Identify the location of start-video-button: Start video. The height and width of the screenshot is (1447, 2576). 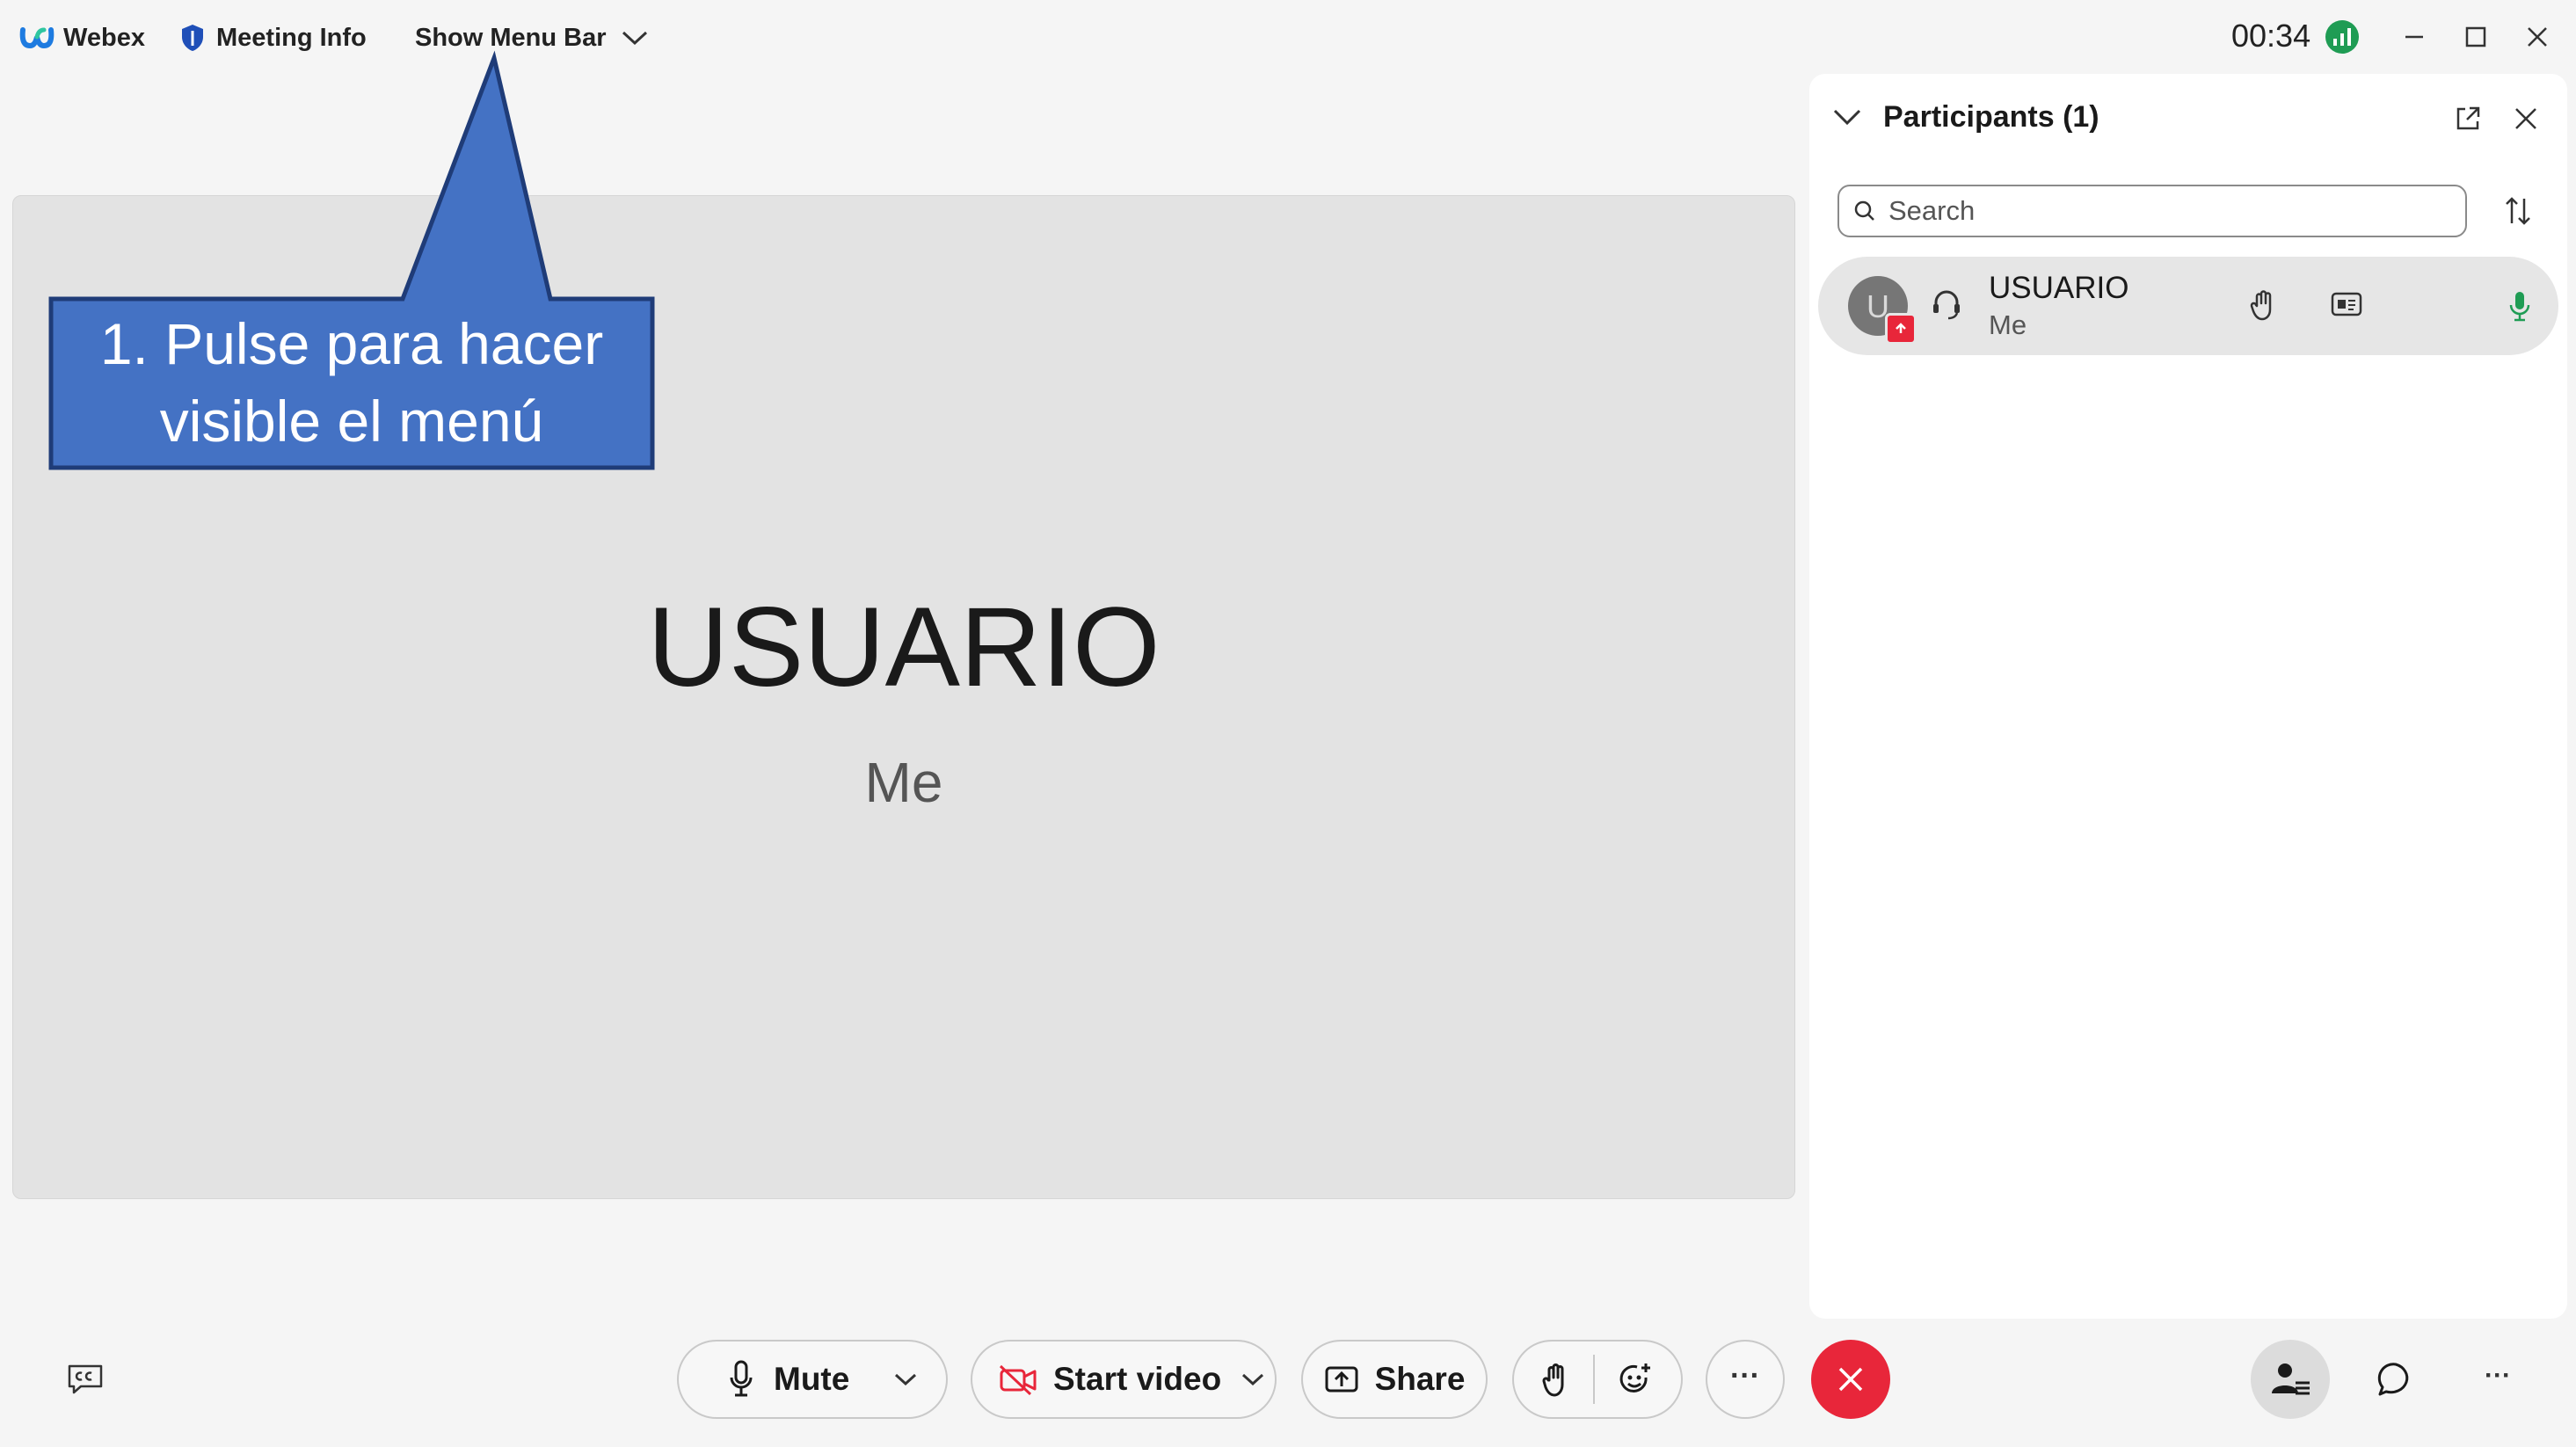
(1110, 1380).